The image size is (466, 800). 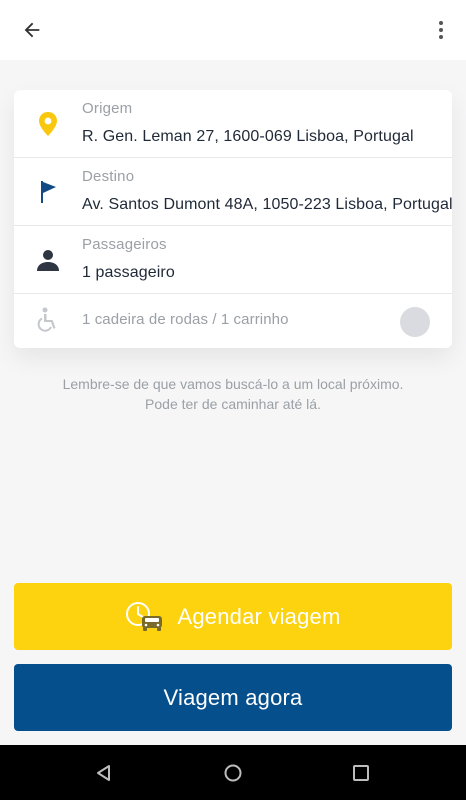 I want to click on passengers-count: 1 passageiro, so click(x=128, y=272).